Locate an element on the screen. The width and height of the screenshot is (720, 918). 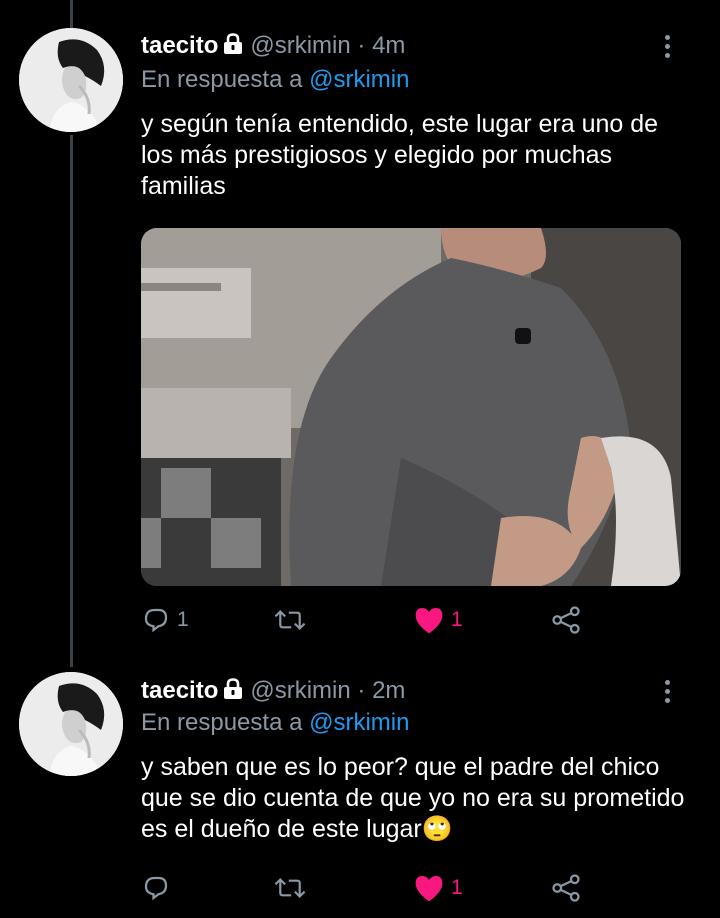
timestamp: 2m is located at coordinates (388, 690).